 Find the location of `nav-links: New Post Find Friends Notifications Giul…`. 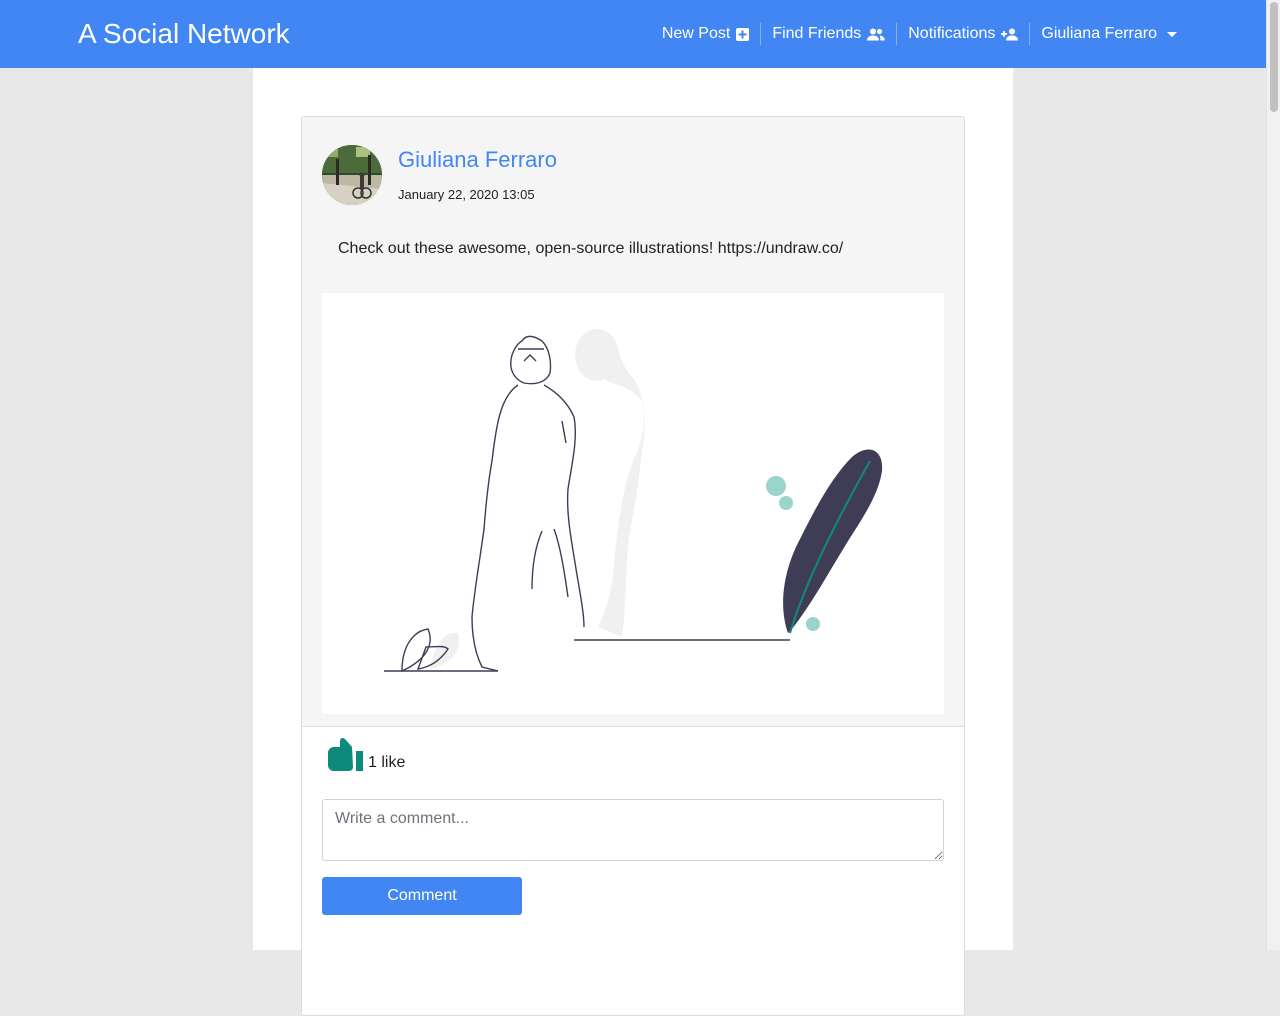

nav-links: New Post Find Friends Notifications Giul… is located at coordinates (919, 34).